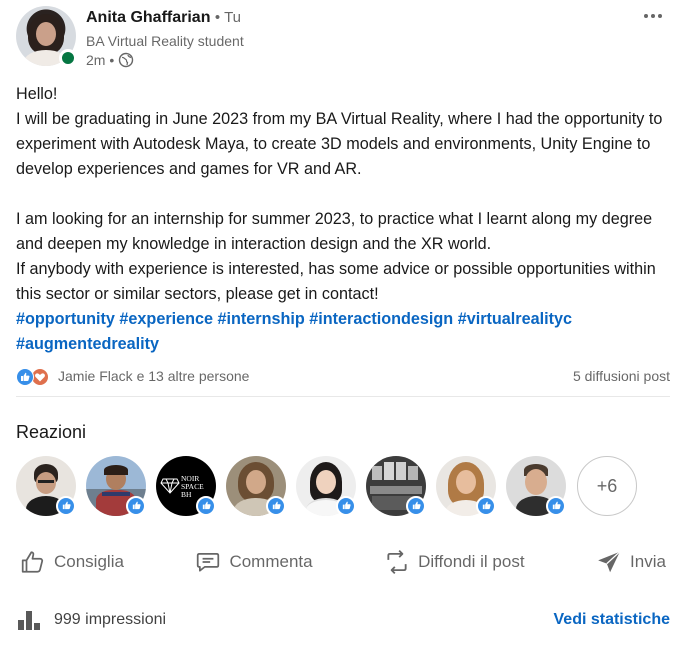 The image size is (678, 645). Describe the element at coordinates (126, 60) in the screenshot. I see `globe-icon` at that location.